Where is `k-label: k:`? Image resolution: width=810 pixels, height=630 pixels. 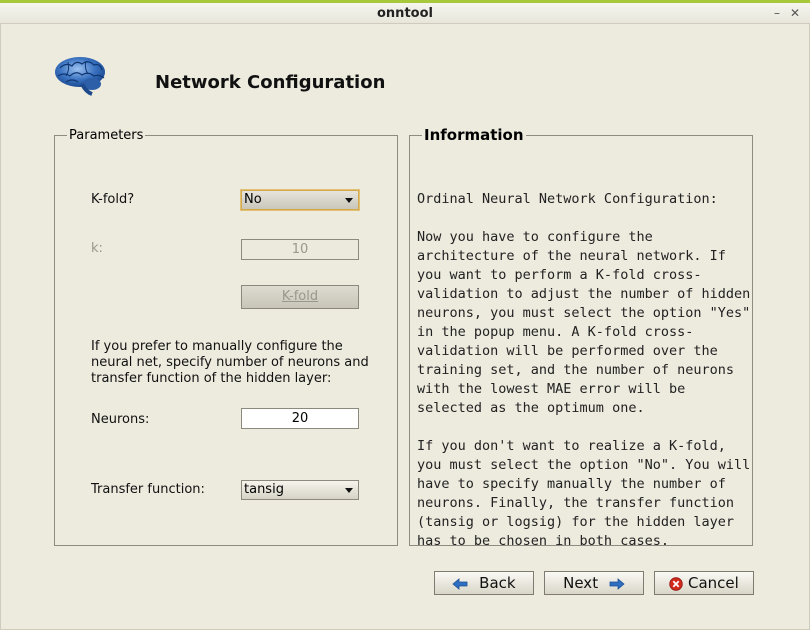
k-label: k: is located at coordinates (97, 248).